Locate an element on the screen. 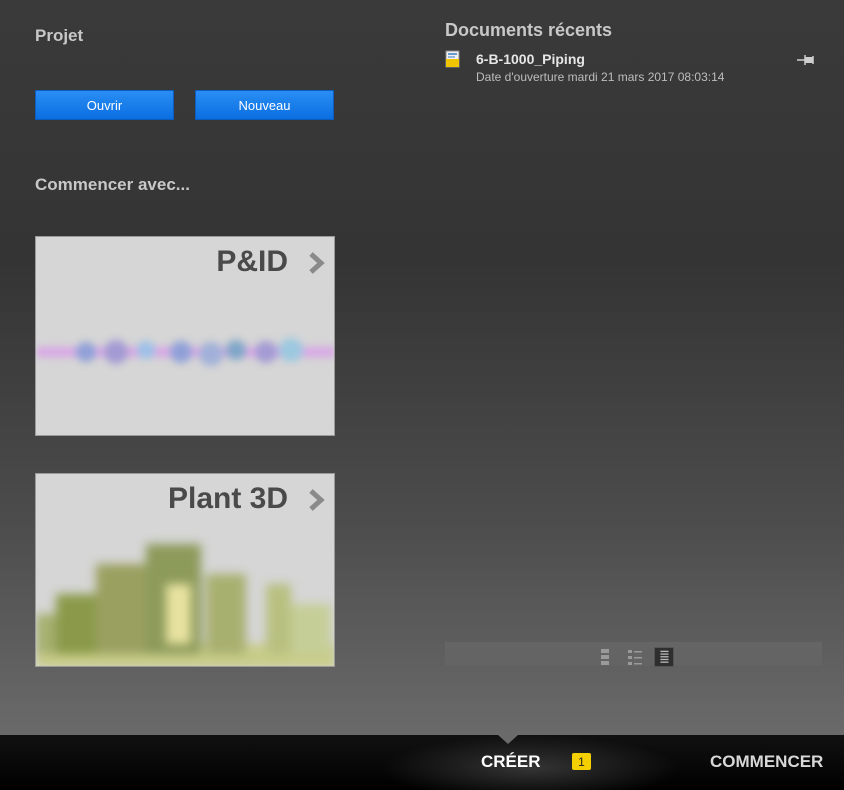  recent-document-name: 6-B-1000_Piping is located at coordinates (530, 59).